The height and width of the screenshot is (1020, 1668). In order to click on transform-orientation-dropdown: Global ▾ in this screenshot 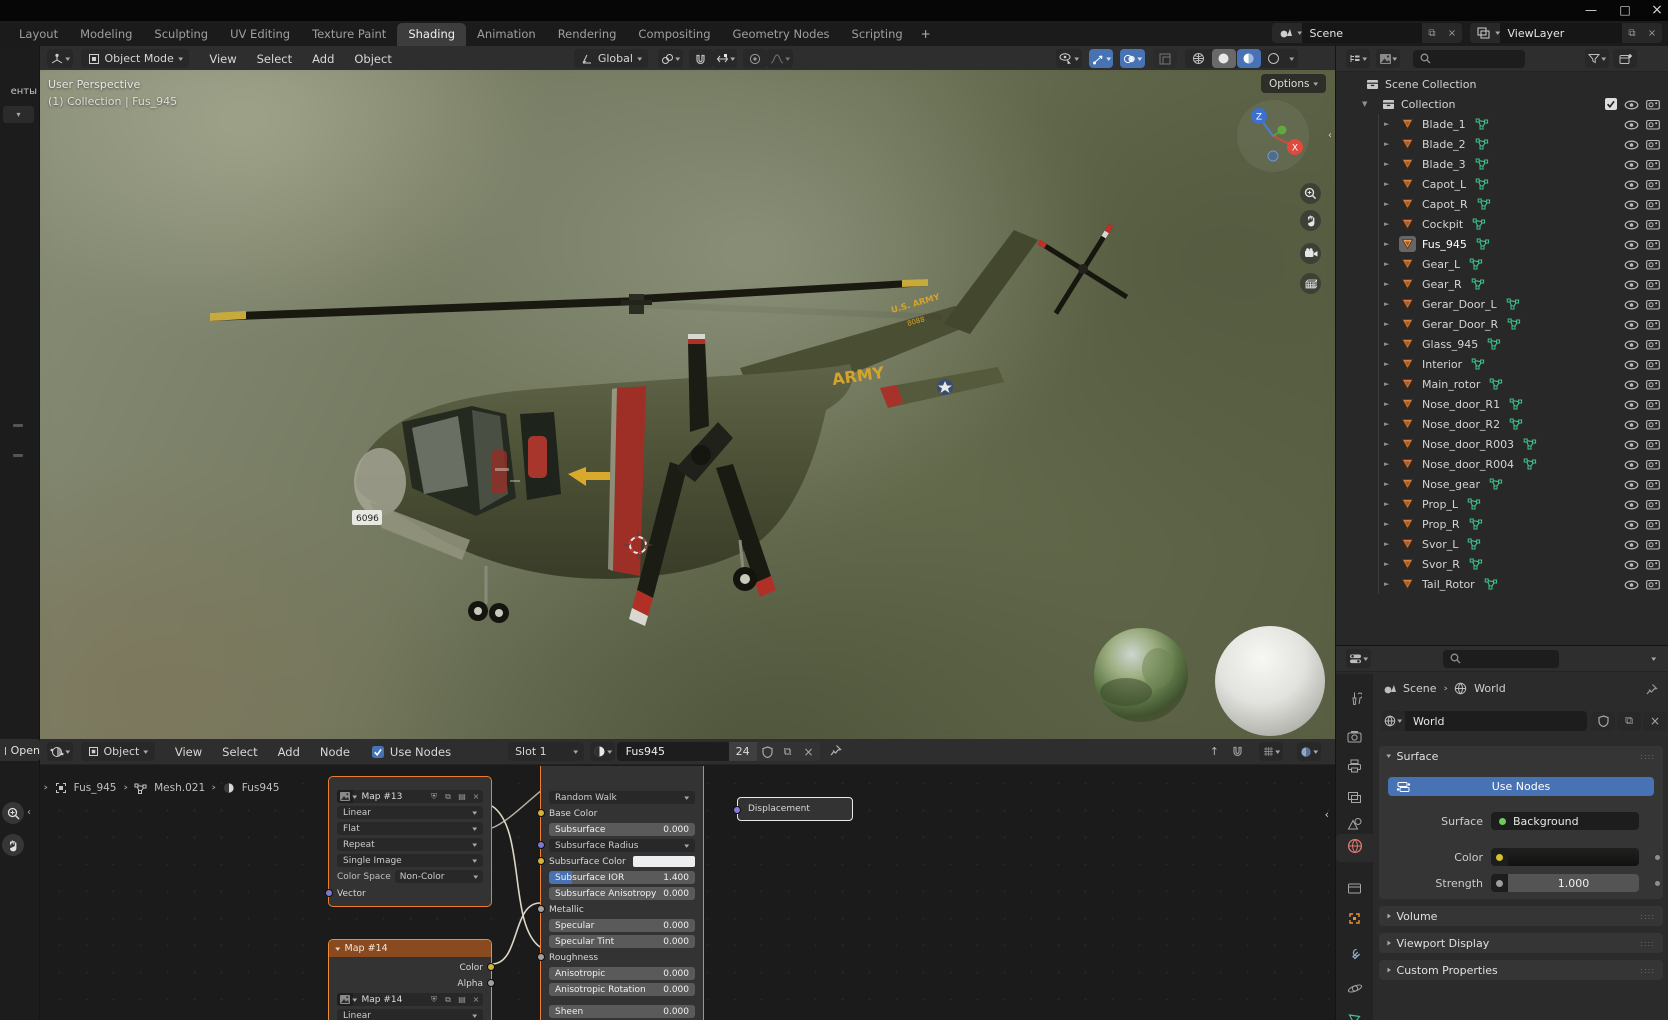, I will do `click(611, 58)`.